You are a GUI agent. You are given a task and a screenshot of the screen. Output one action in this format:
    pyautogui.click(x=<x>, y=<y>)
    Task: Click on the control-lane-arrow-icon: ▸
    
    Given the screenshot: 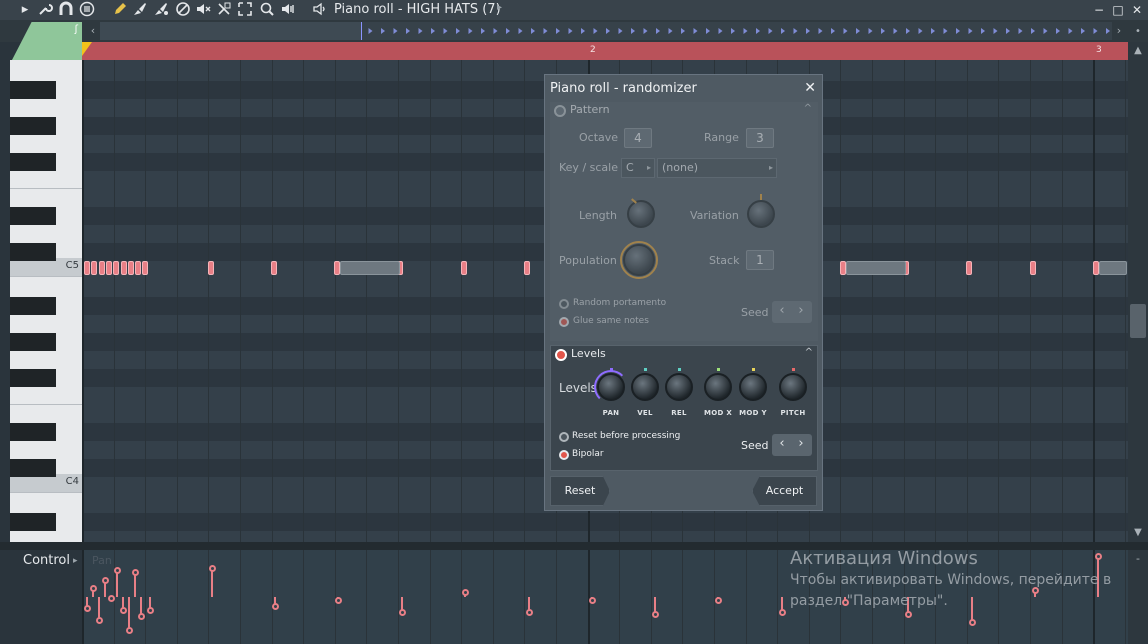 What is the action you would take?
    pyautogui.click(x=75, y=561)
    